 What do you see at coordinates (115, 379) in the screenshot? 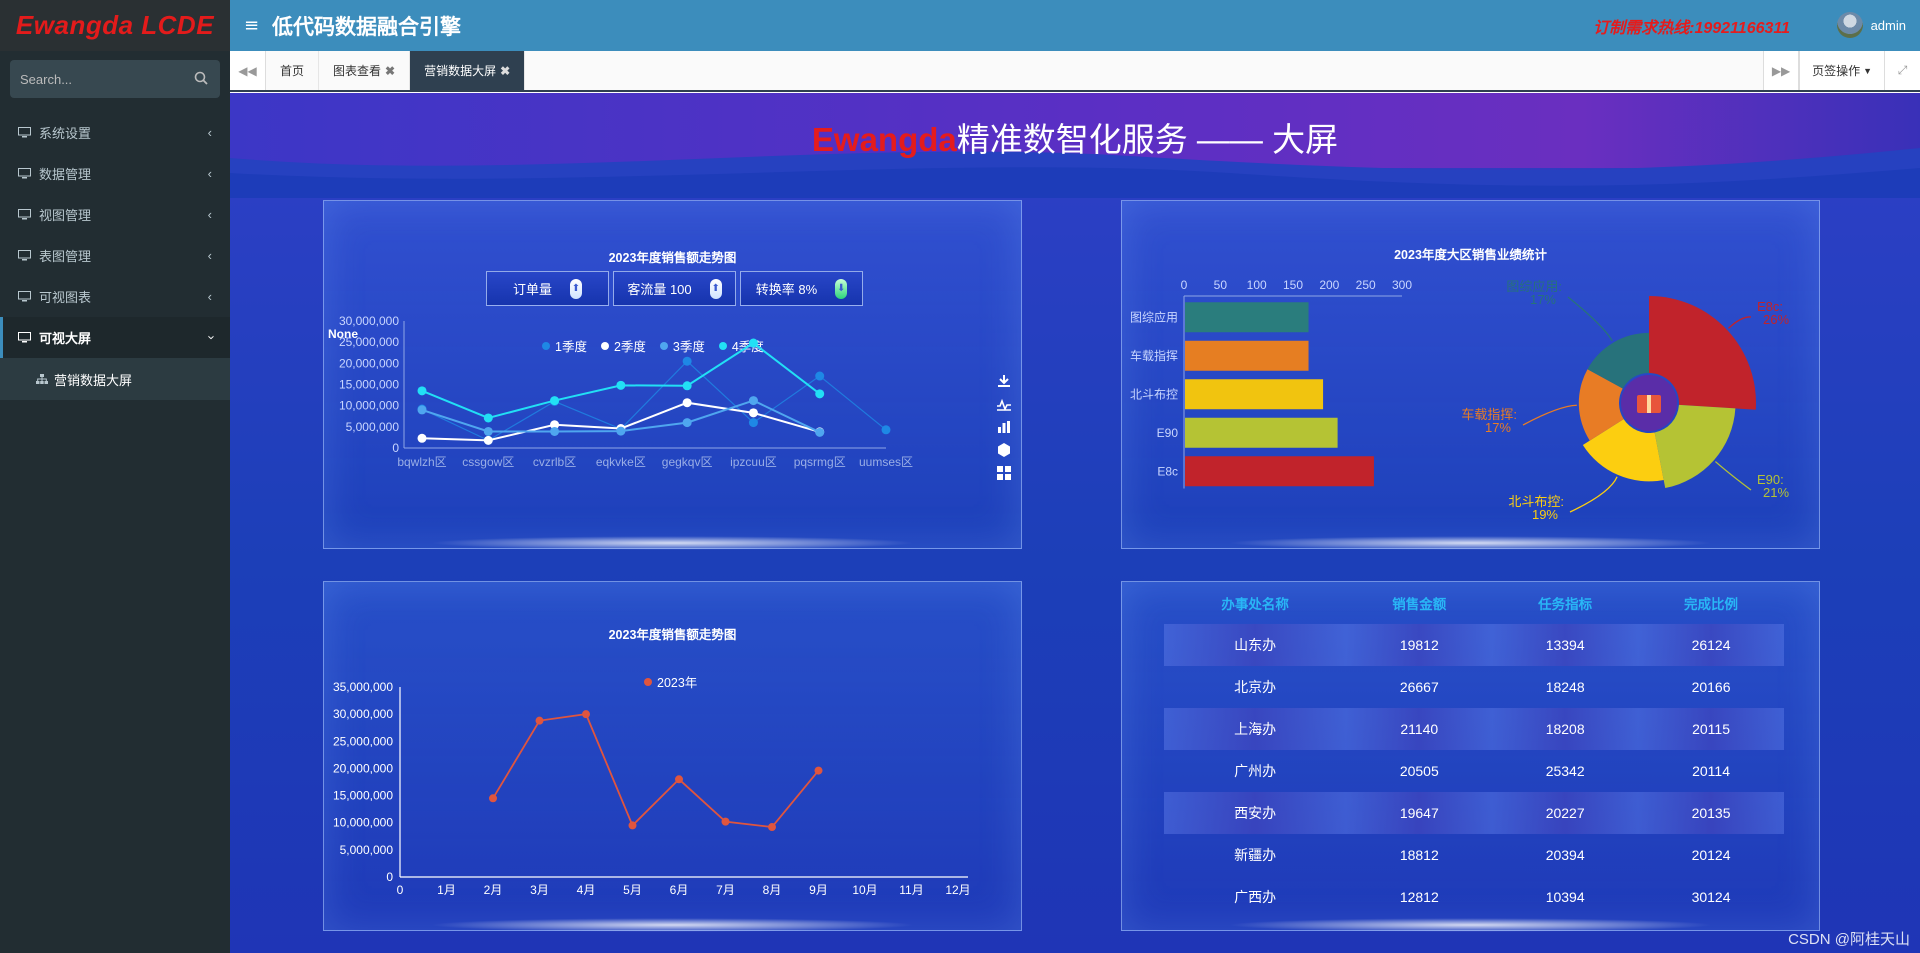
I see `sidebar-subitem-marketing-screen: 营销数据大屏` at bounding box center [115, 379].